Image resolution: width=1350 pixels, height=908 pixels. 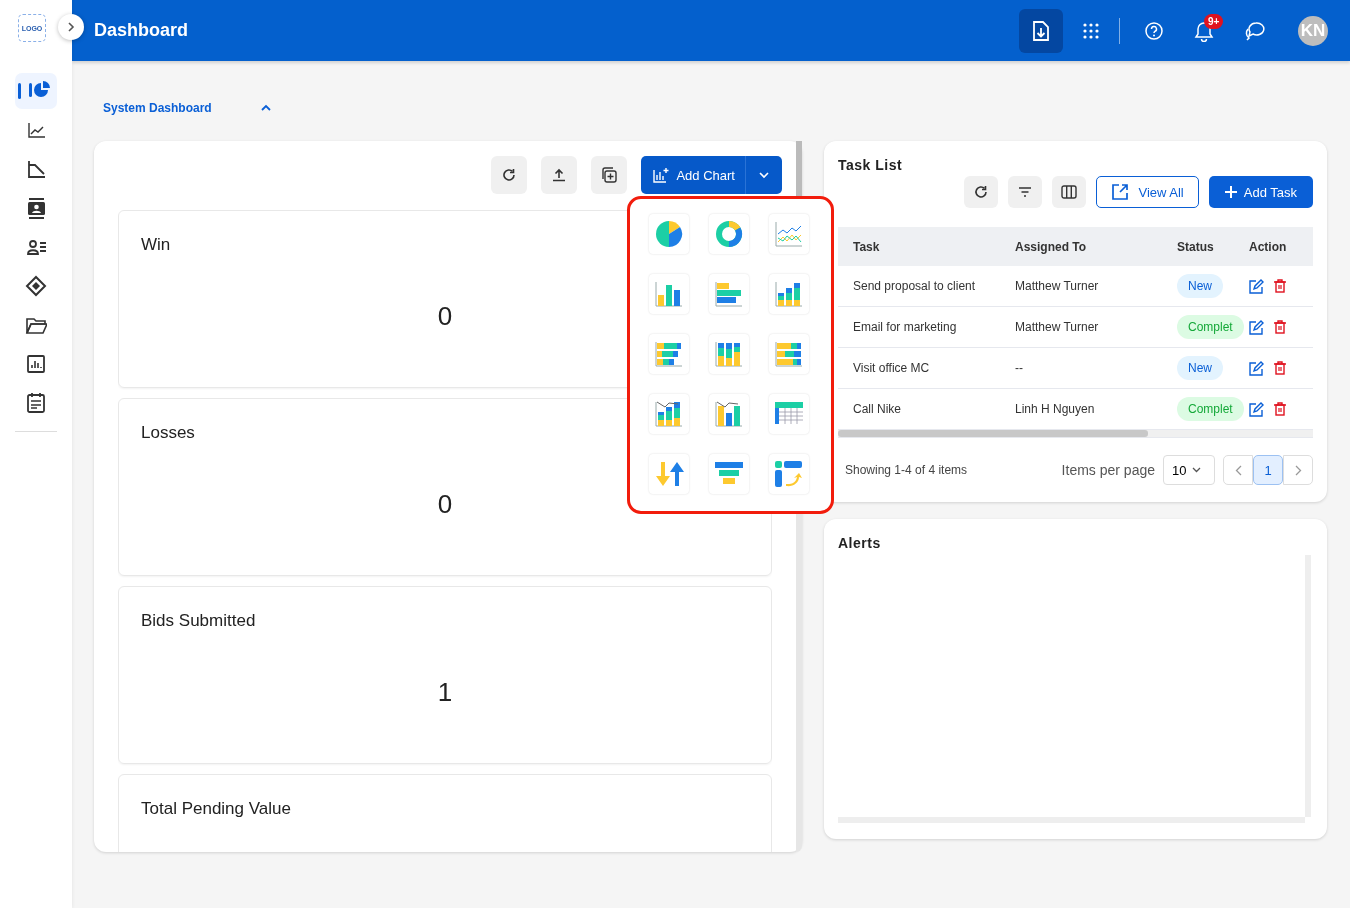 What do you see at coordinates (919, 246) in the screenshot?
I see `column-header: Task` at bounding box center [919, 246].